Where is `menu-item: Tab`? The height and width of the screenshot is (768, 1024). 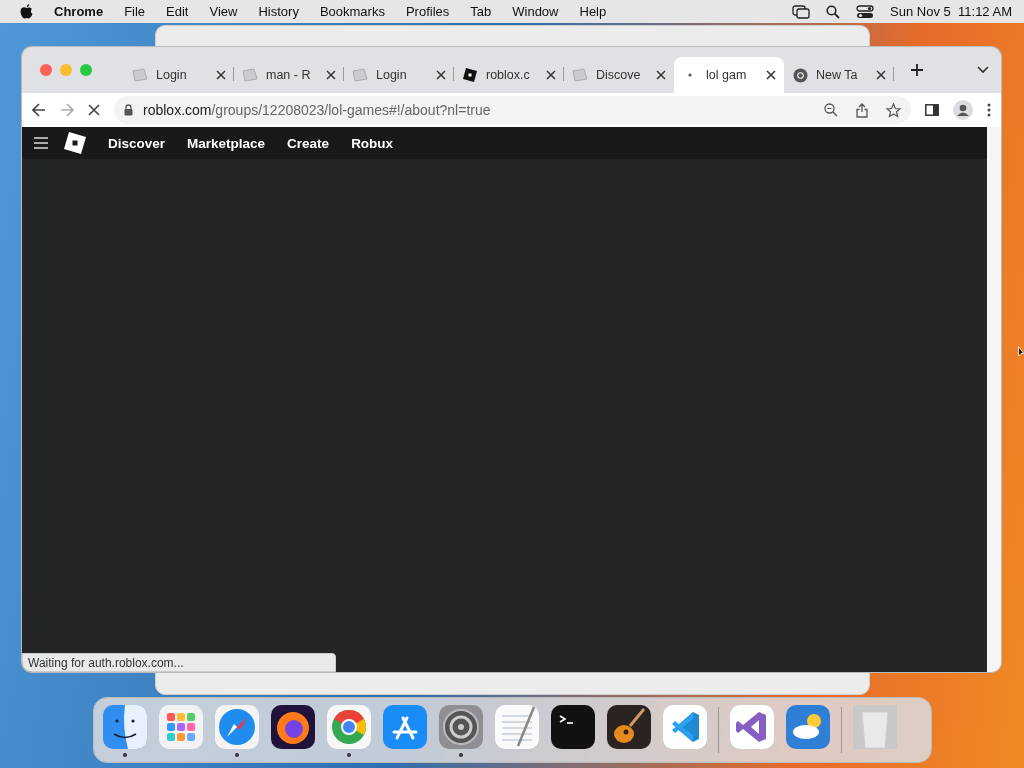
menu-item: Tab is located at coordinates (481, 11).